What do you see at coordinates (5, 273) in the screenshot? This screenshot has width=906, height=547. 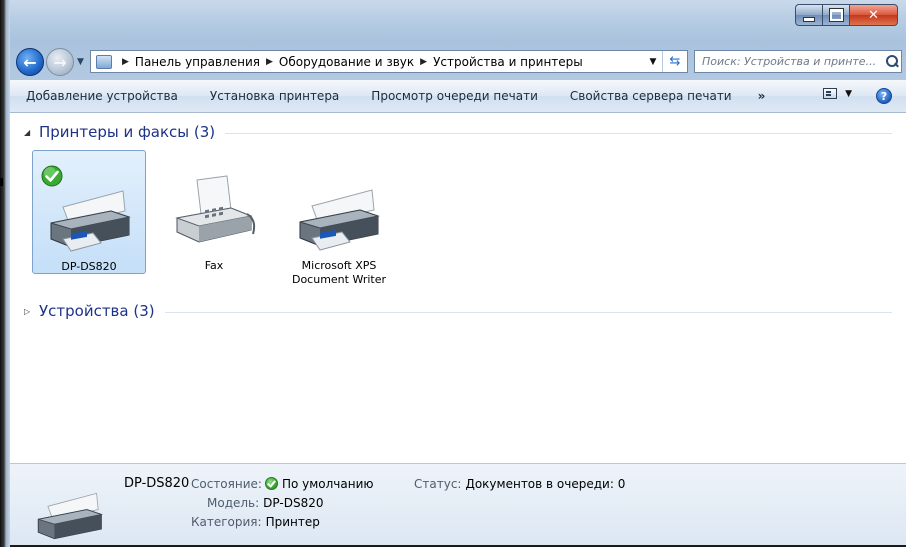 I see `desktop-edge` at bounding box center [5, 273].